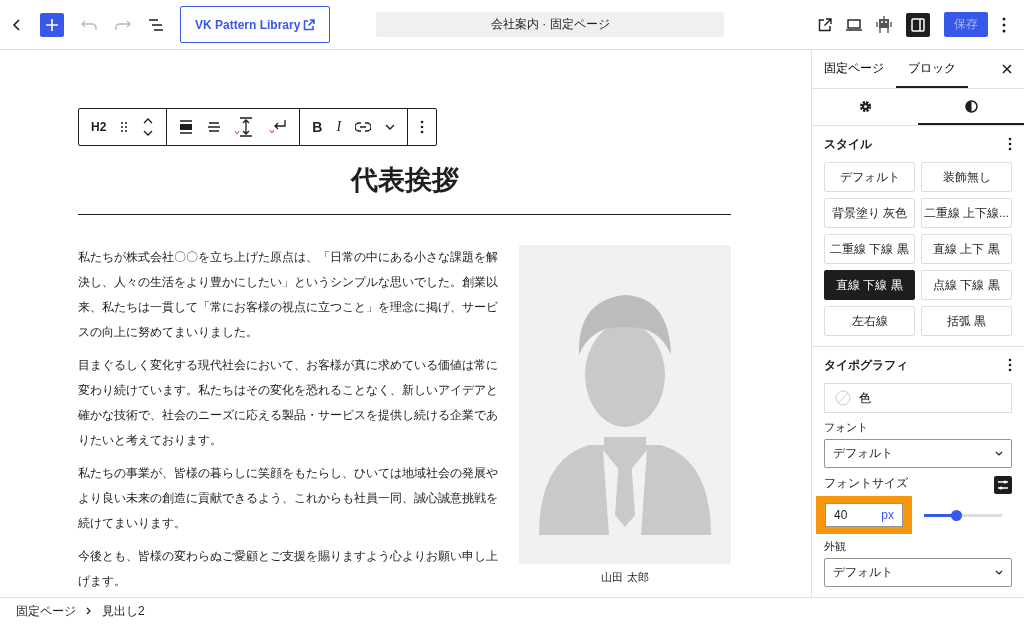 The image size is (1024, 624). Describe the element at coordinates (363, 127) in the screenshot. I see `link-icon` at that location.